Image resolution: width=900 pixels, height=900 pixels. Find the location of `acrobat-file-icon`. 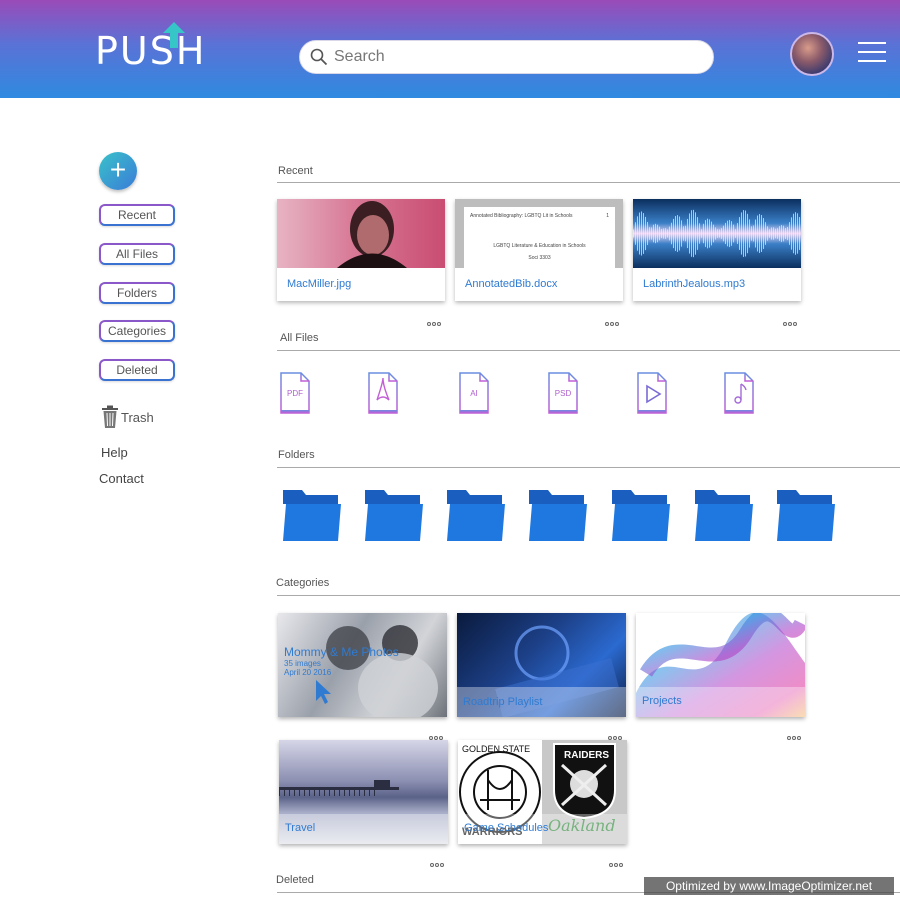

acrobat-file-icon is located at coordinates (383, 393).